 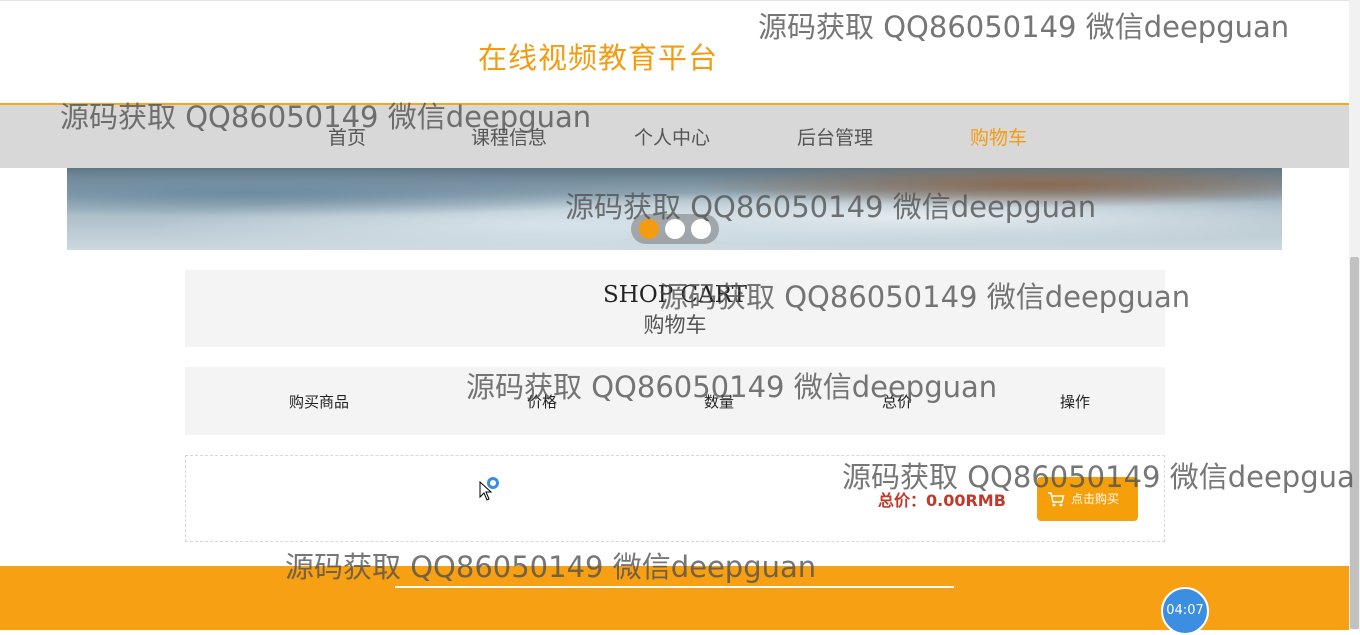 I want to click on nav-item-home: 首页, so click(x=347, y=136).